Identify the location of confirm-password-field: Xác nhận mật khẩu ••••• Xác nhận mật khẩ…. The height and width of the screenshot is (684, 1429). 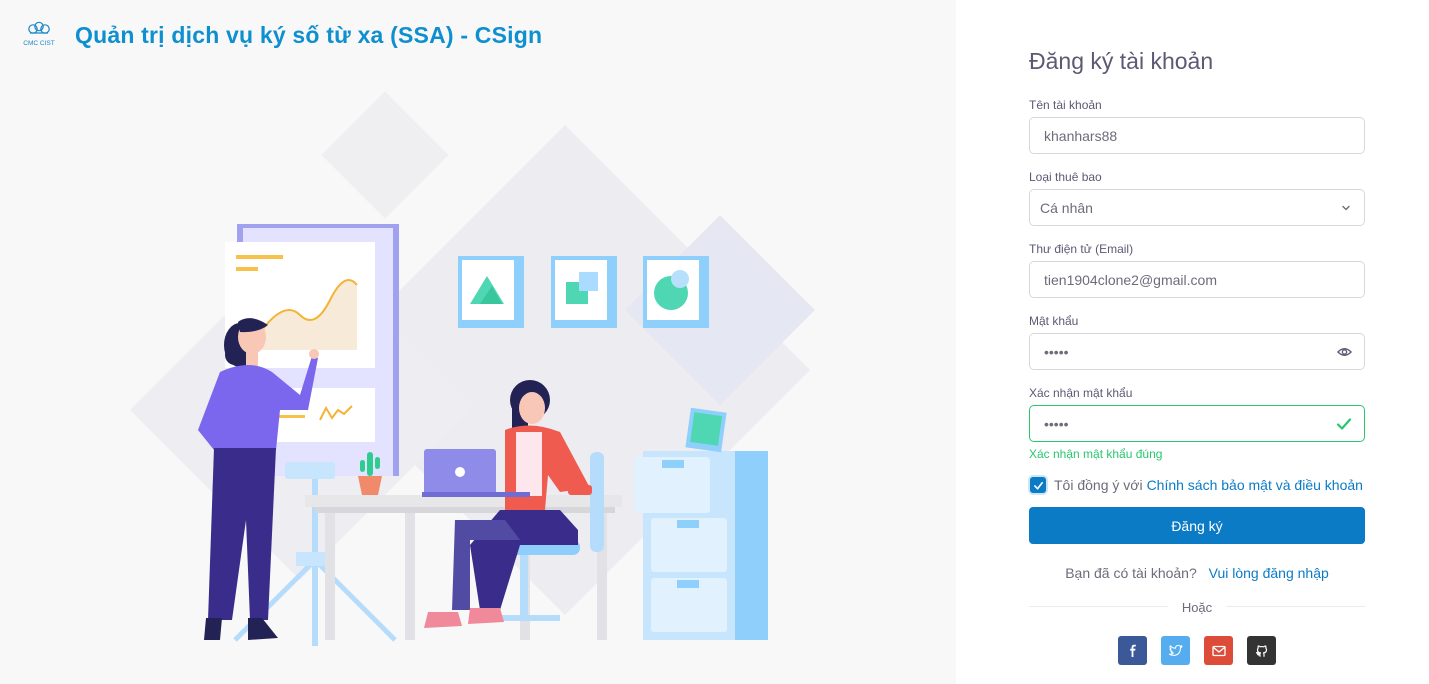
(1197, 423).